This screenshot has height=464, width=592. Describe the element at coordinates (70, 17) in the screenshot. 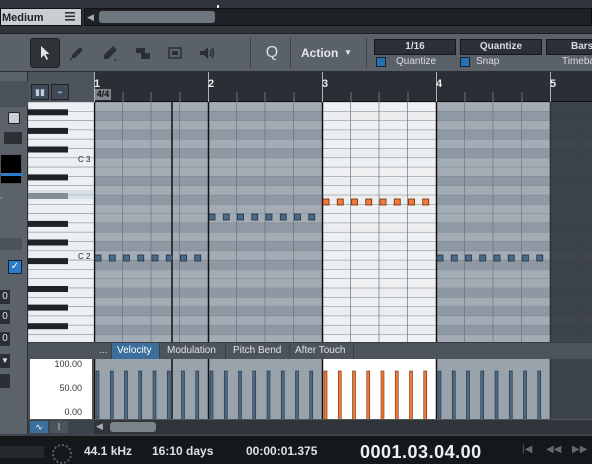

I see `menu-icon` at that location.